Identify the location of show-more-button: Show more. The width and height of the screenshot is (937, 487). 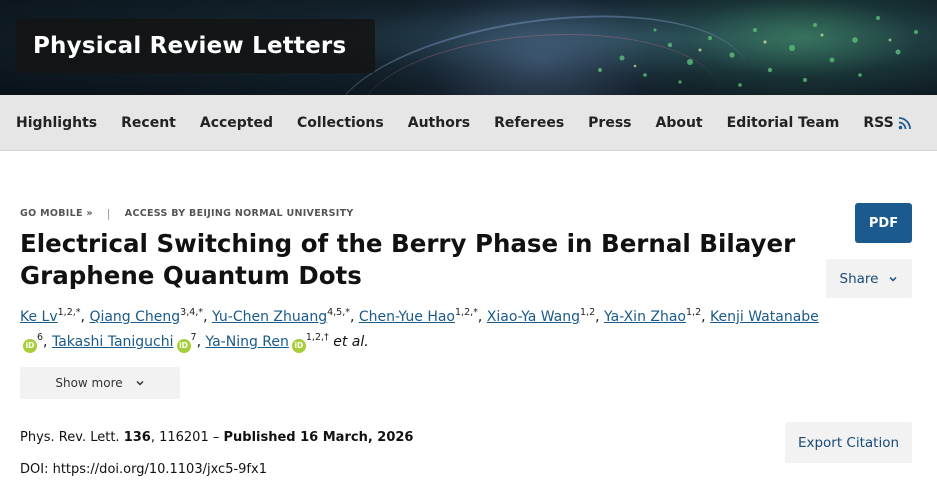
(100, 383).